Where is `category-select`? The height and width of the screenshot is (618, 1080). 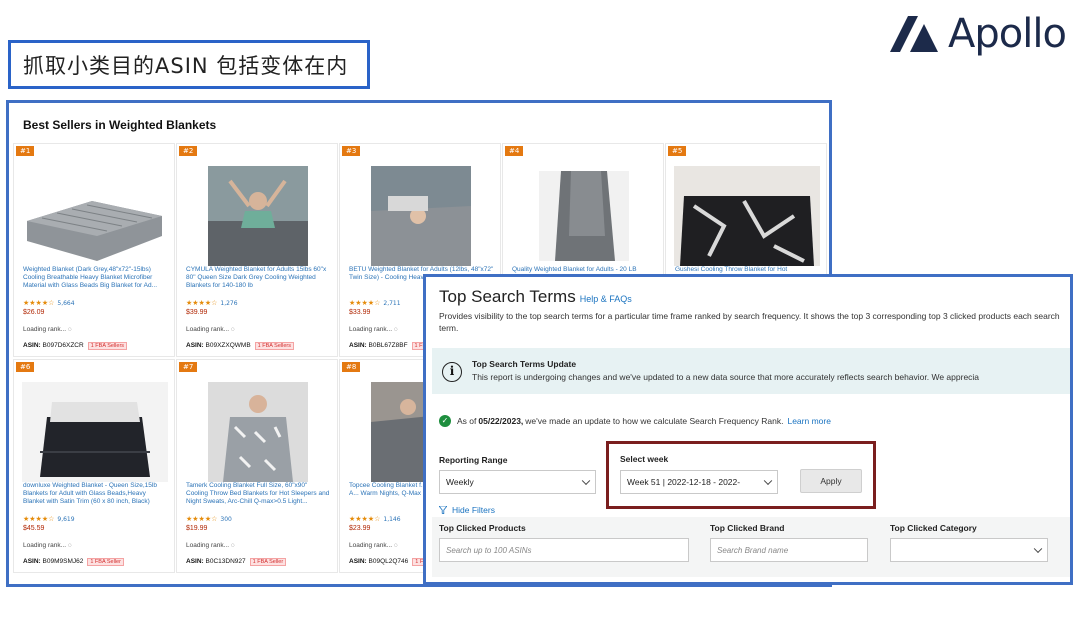 category-select is located at coordinates (969, 550).